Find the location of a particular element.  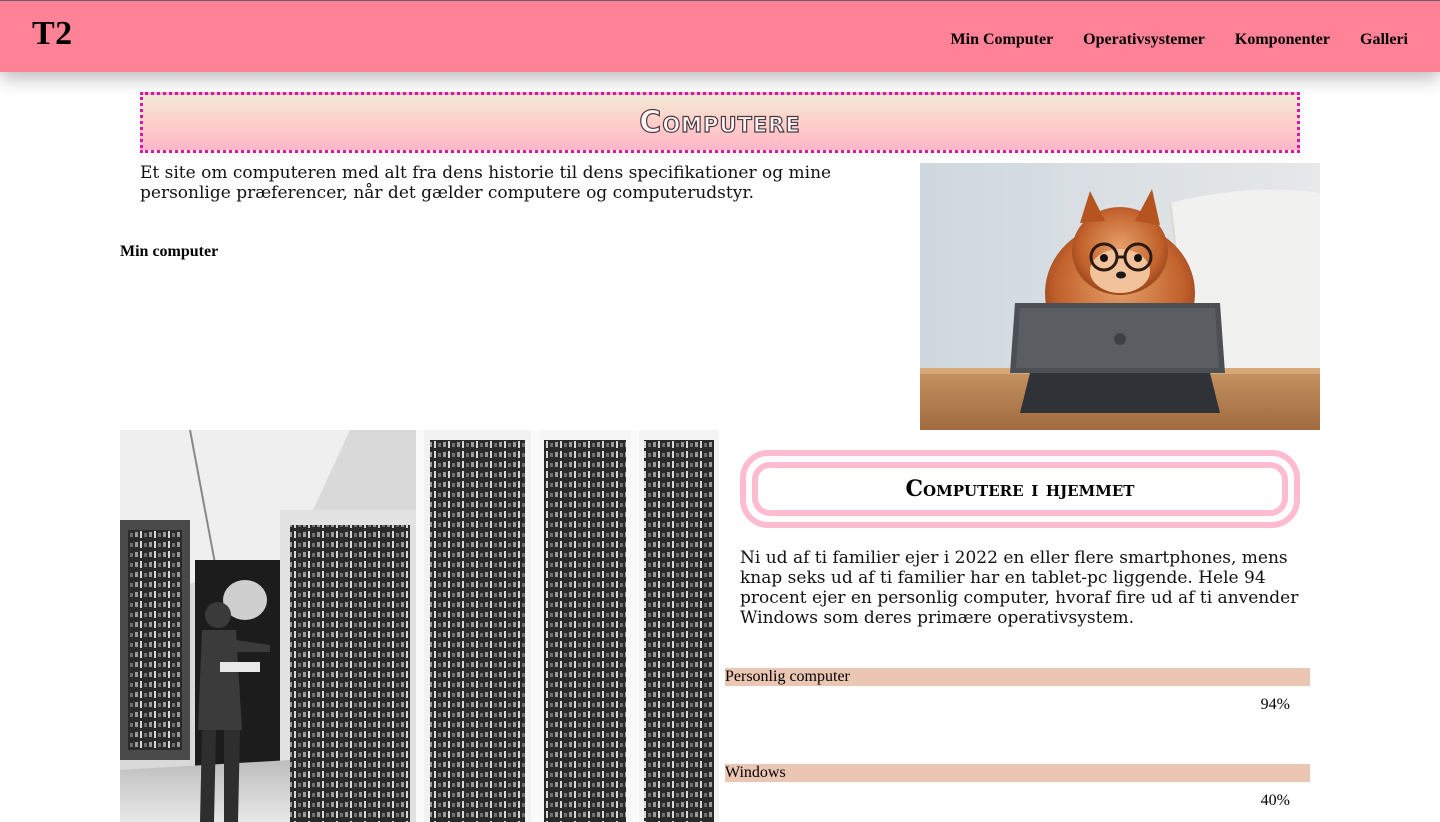

hero-title-box: Computere is located at coordinates (720, 122).